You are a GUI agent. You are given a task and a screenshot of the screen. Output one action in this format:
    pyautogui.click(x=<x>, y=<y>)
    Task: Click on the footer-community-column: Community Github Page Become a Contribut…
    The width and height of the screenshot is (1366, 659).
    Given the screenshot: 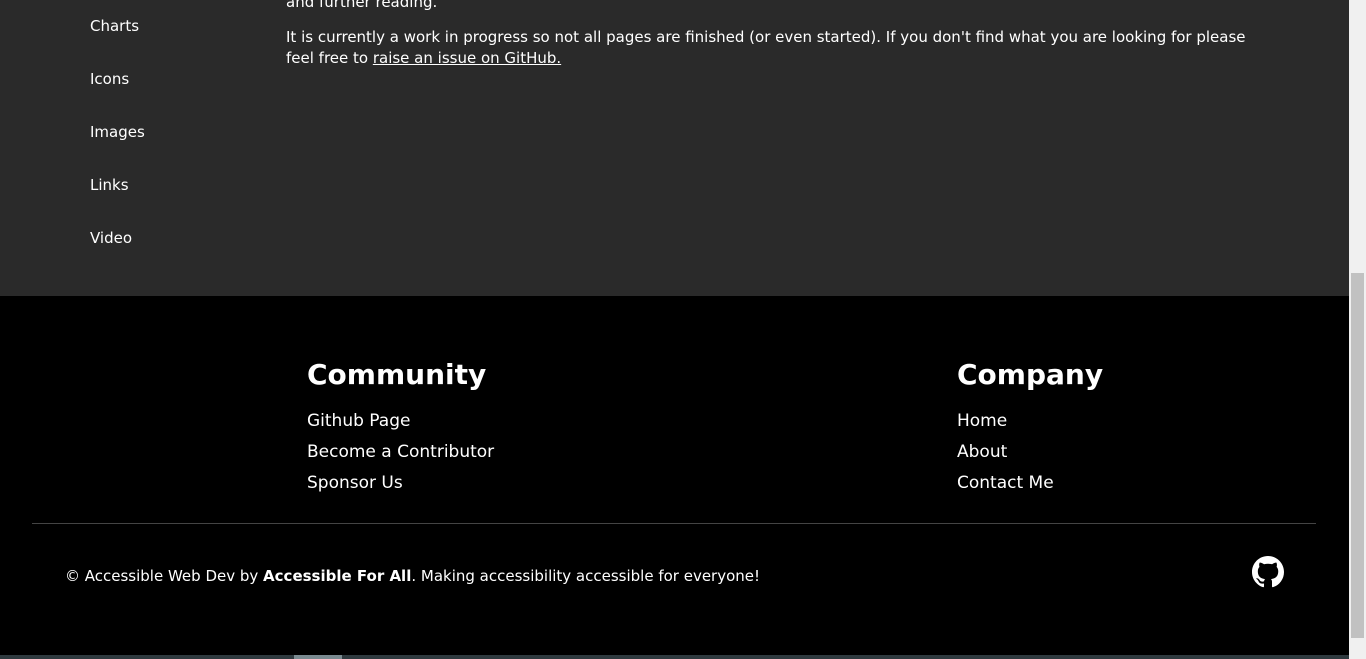 What is the action you would take?
    pyautogui.click(x=400, y=428)
    